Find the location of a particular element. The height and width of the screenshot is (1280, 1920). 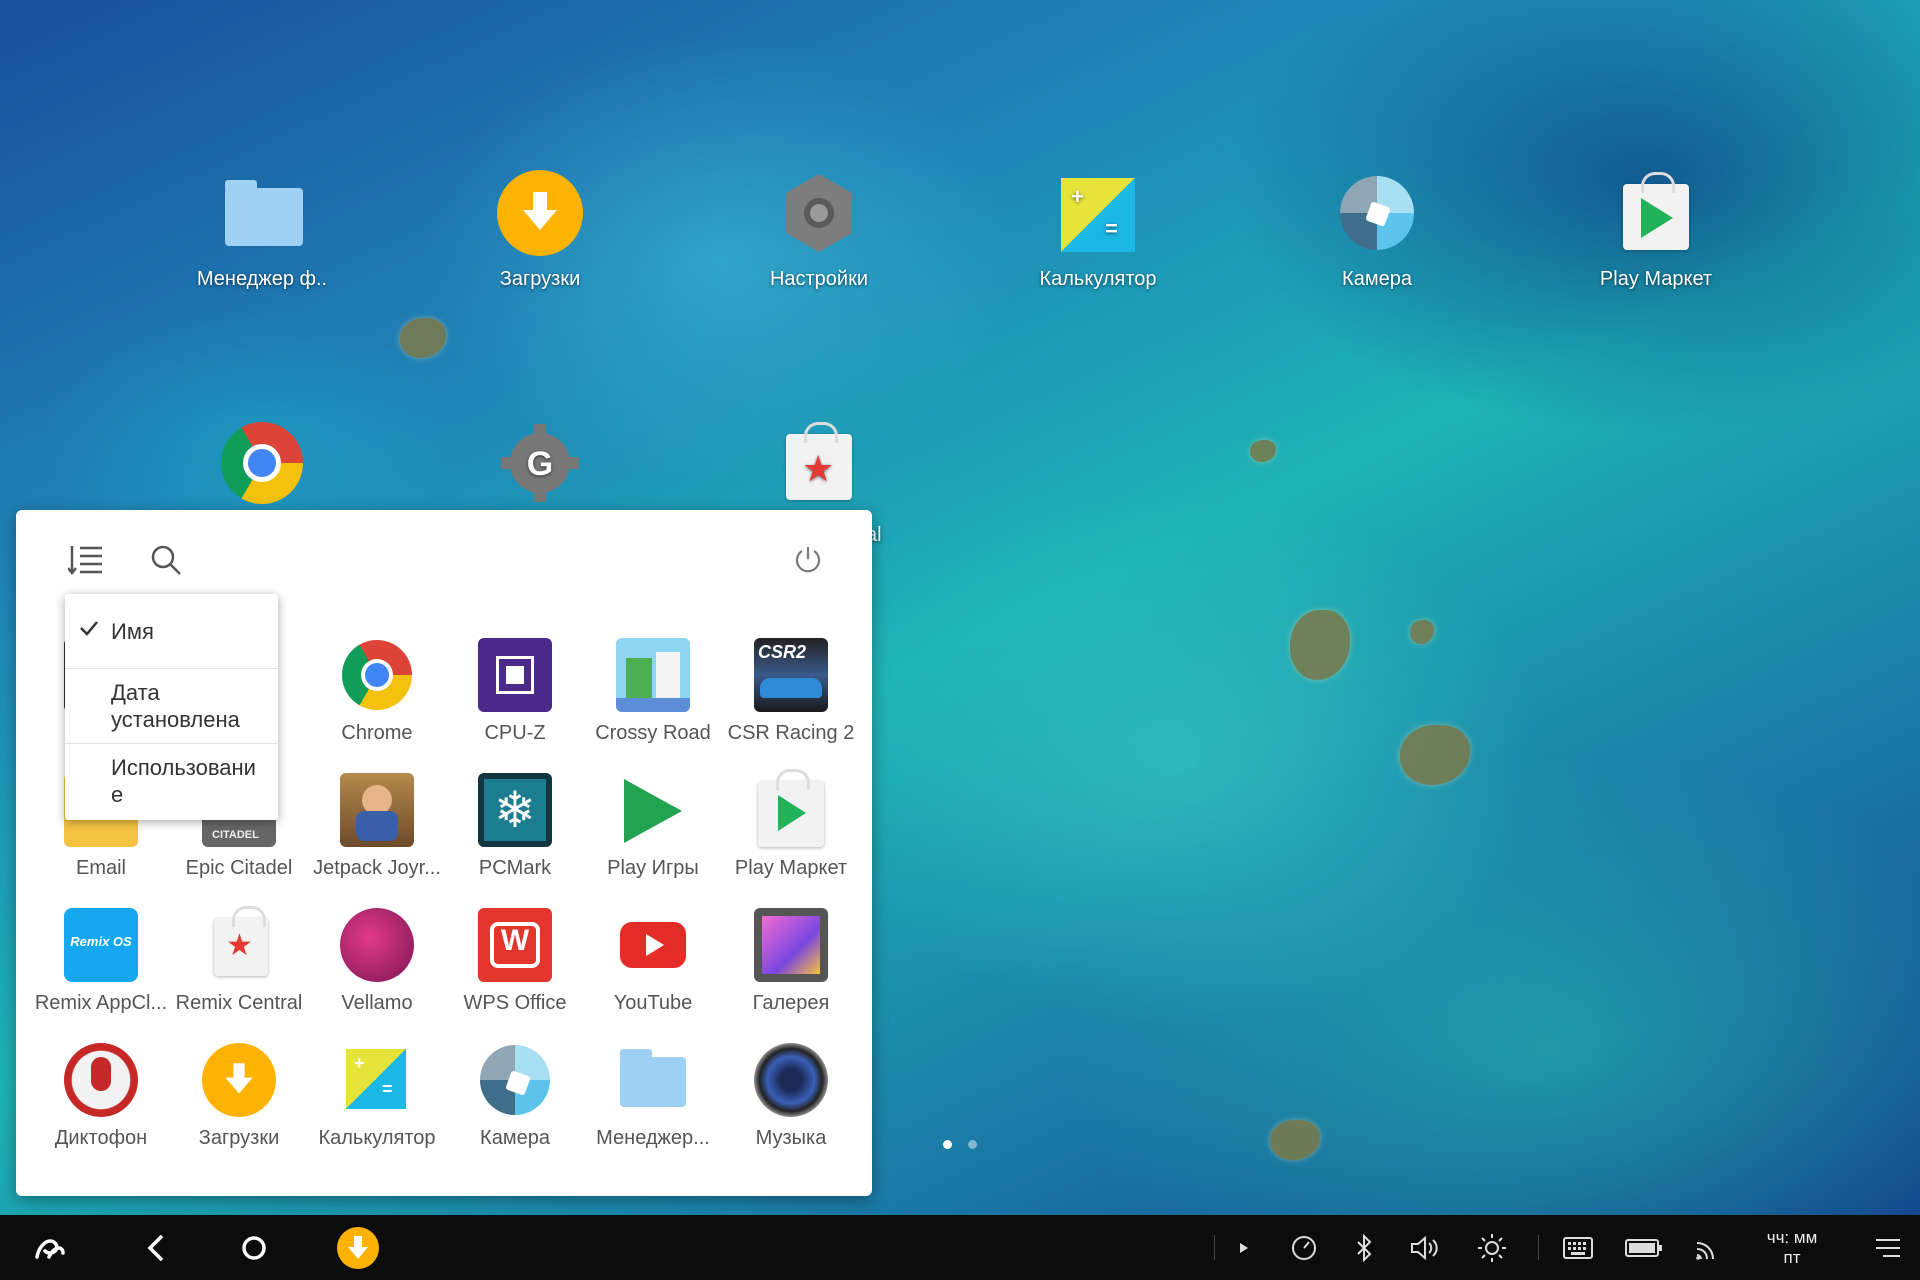

desktop-icon-camera: Камера is located at coordinates (1377, 230).